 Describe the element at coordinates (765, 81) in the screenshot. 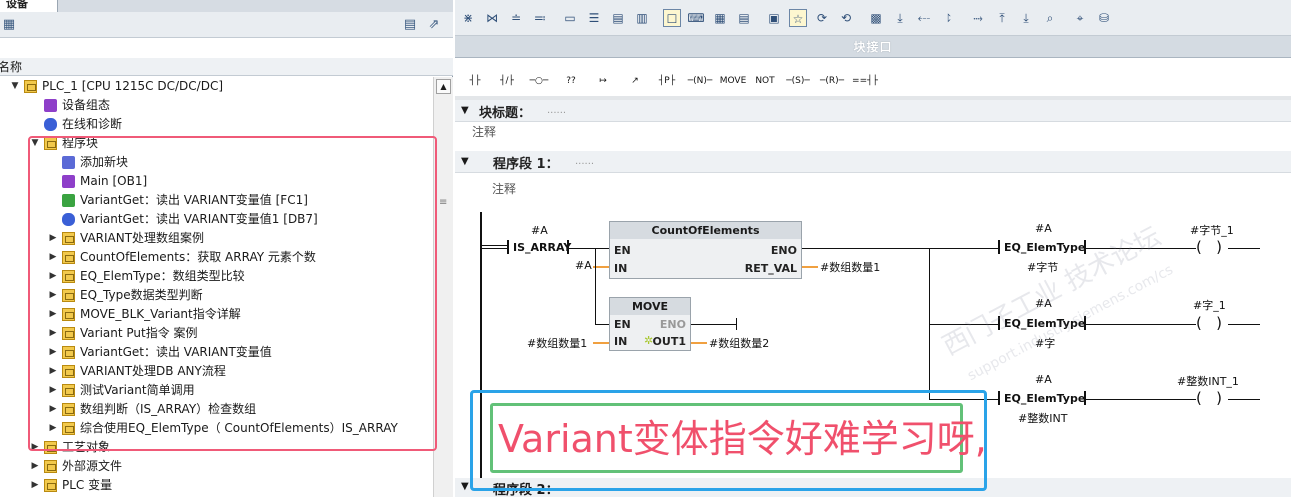

I see `ladder-element-10: NOT` at that location.